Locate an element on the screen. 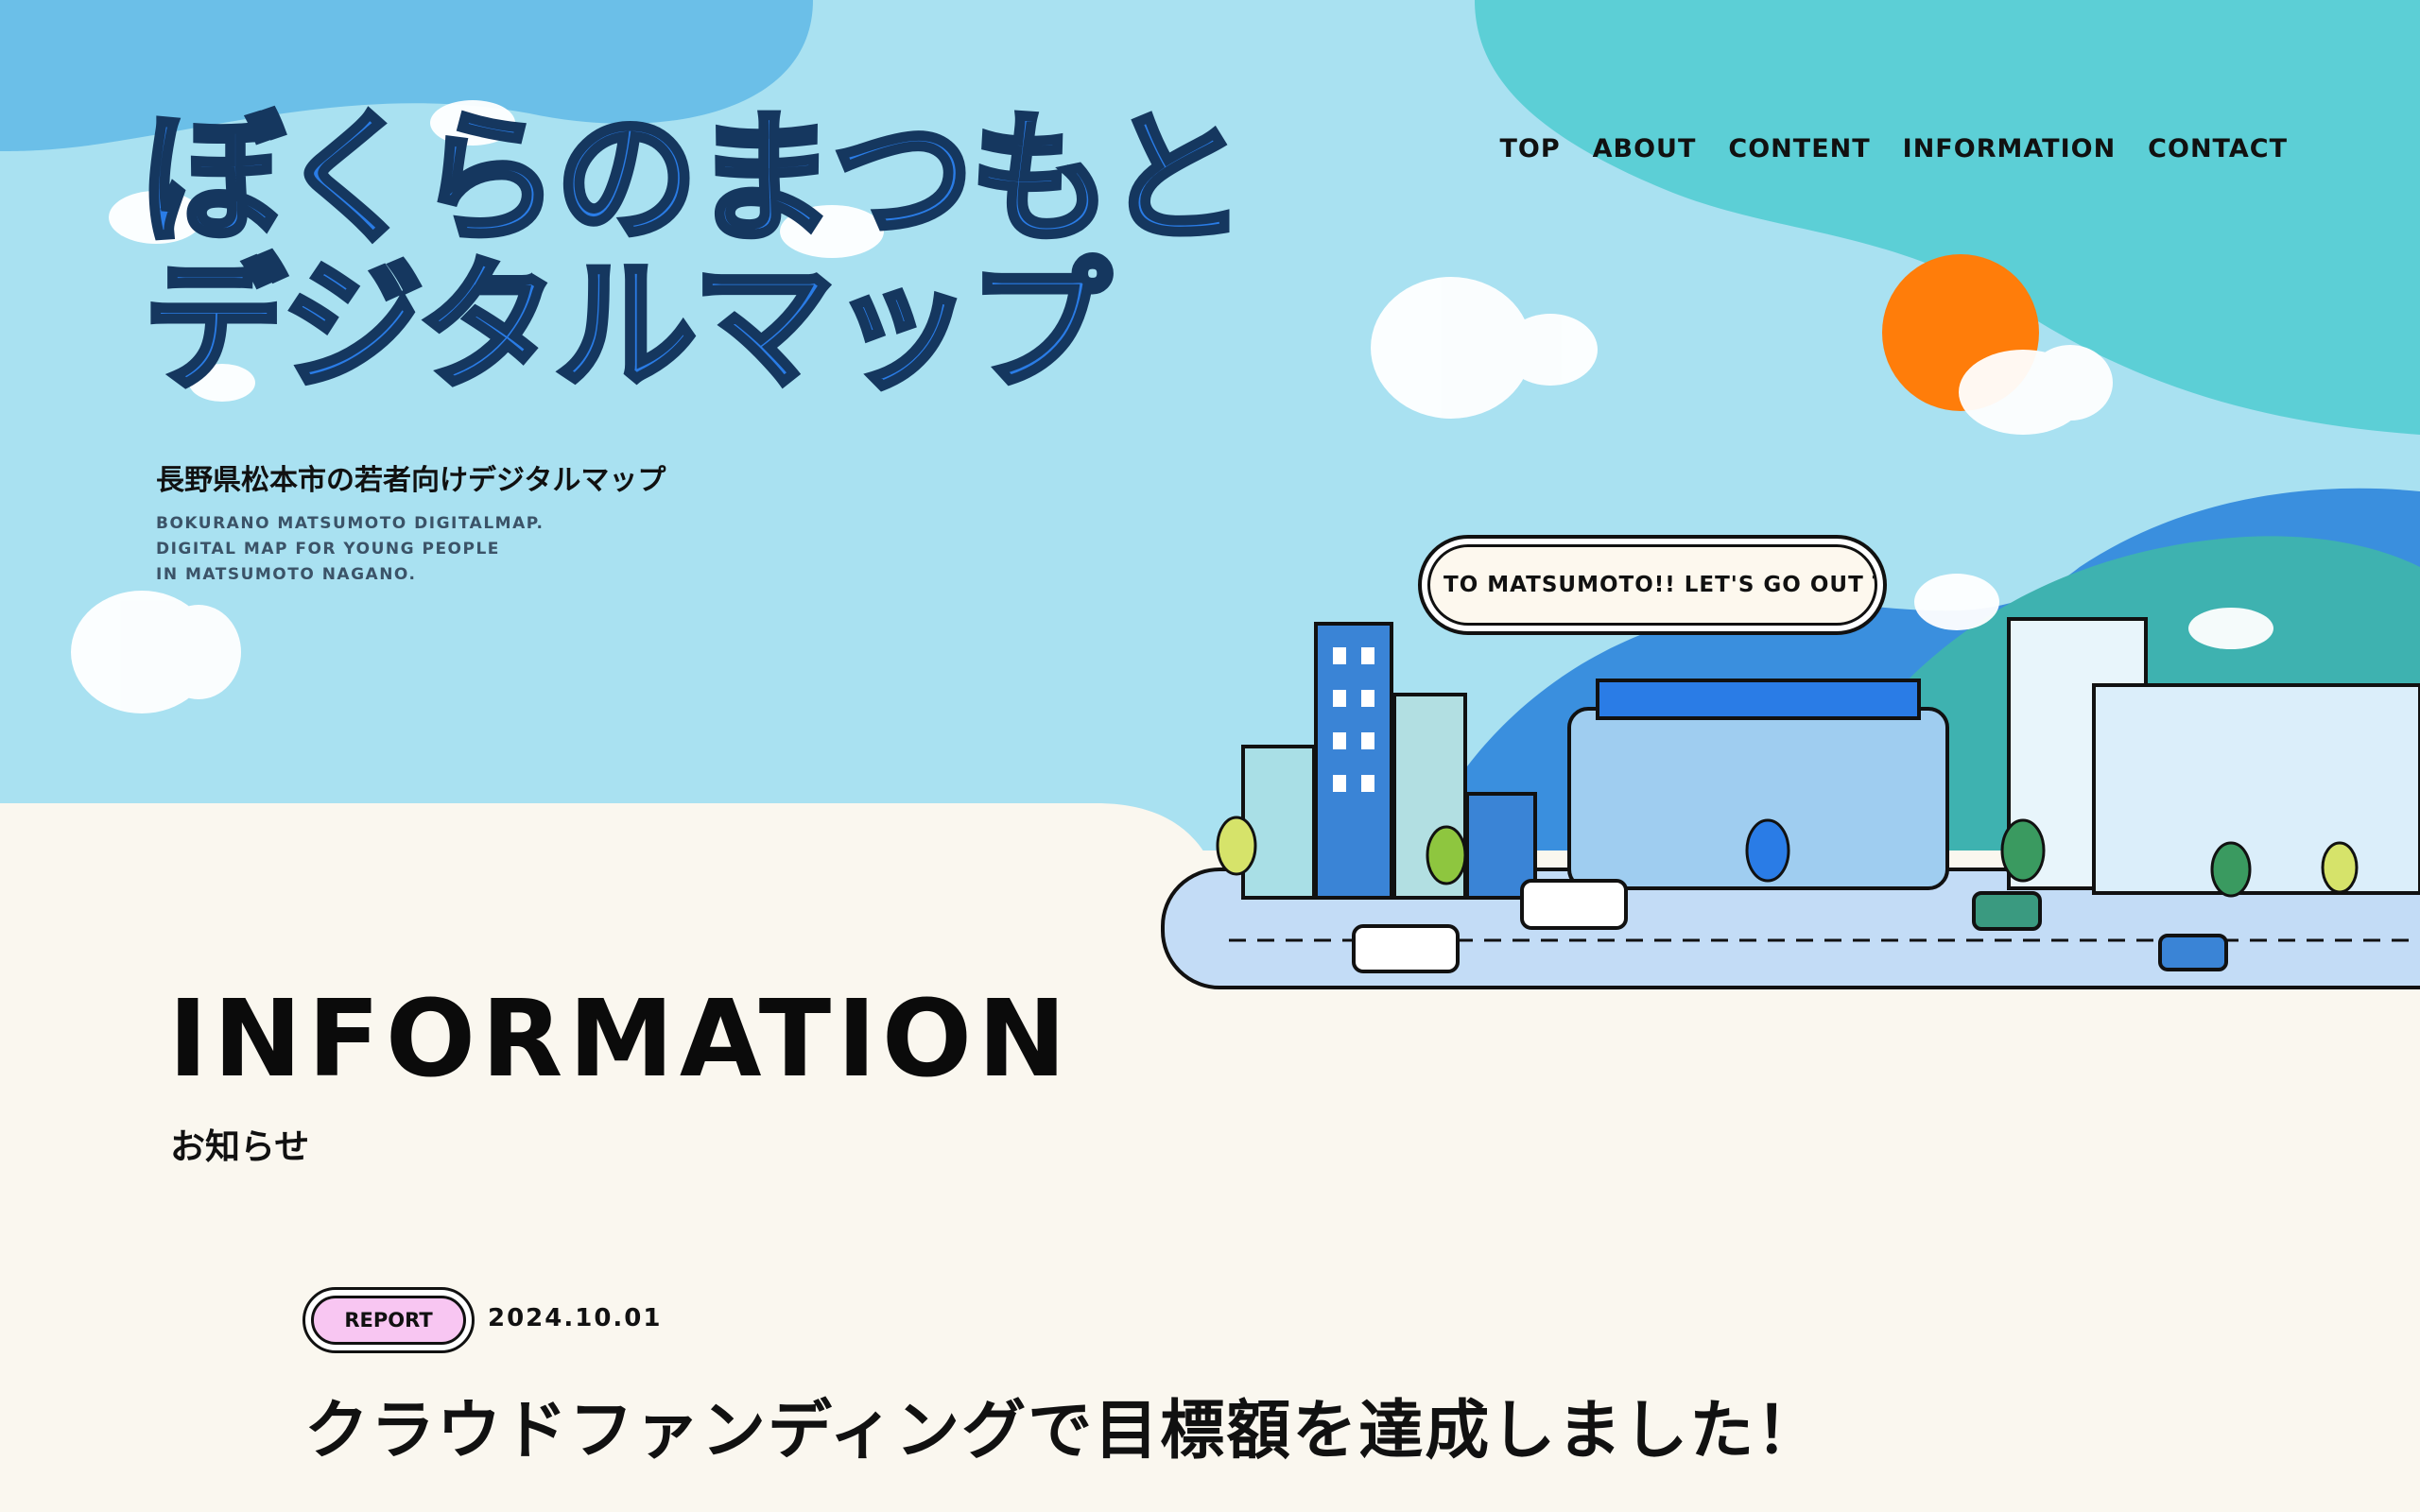  logo-line-1: ぼくらのまつもと is located at coordinates (694, 179).